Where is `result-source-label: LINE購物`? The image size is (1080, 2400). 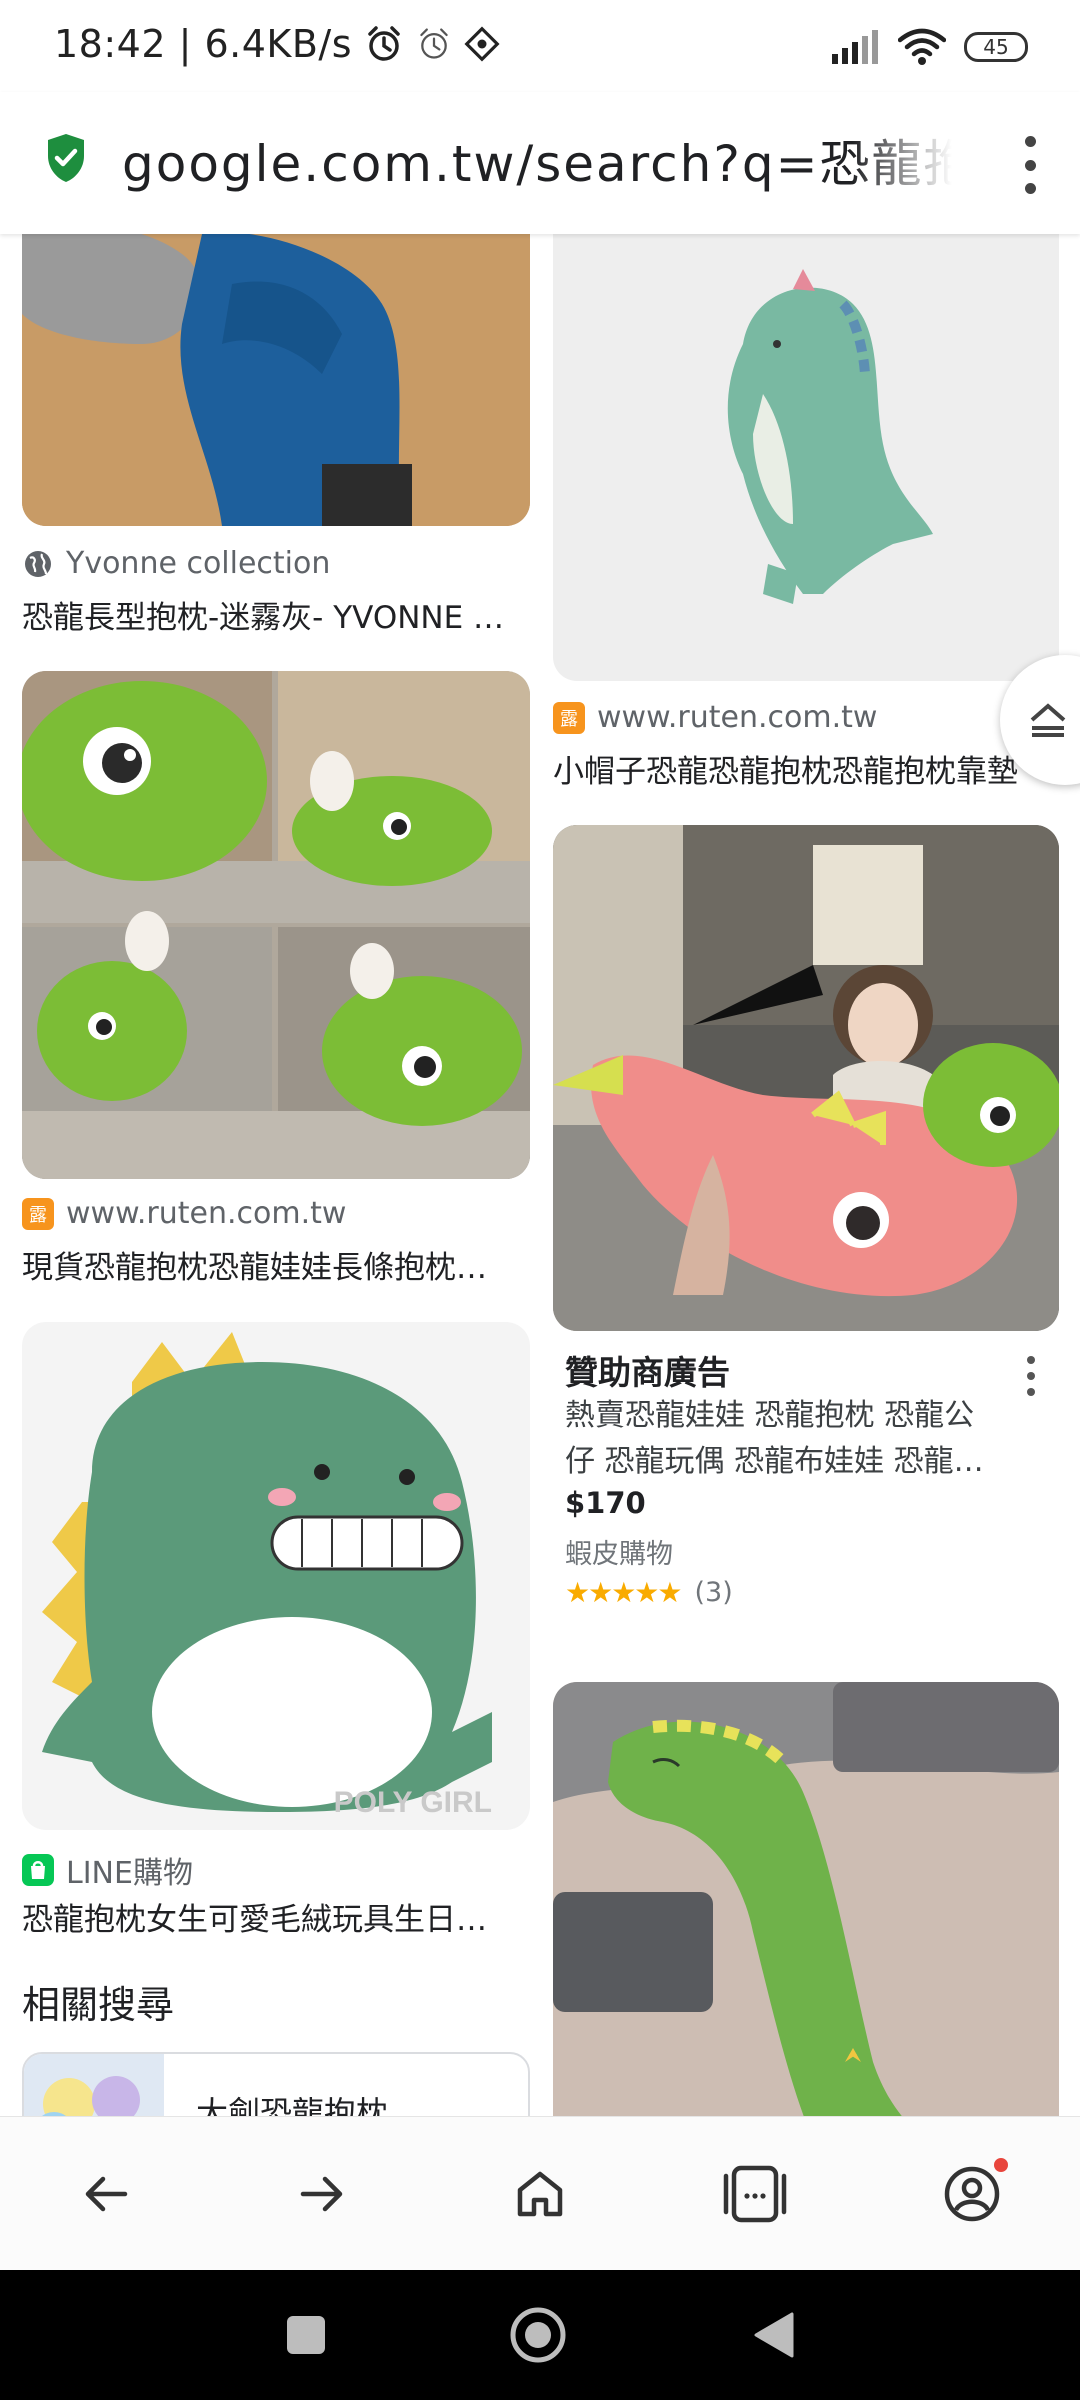
result-source-label: LINE購物 is located at coordinates (129, 1873).